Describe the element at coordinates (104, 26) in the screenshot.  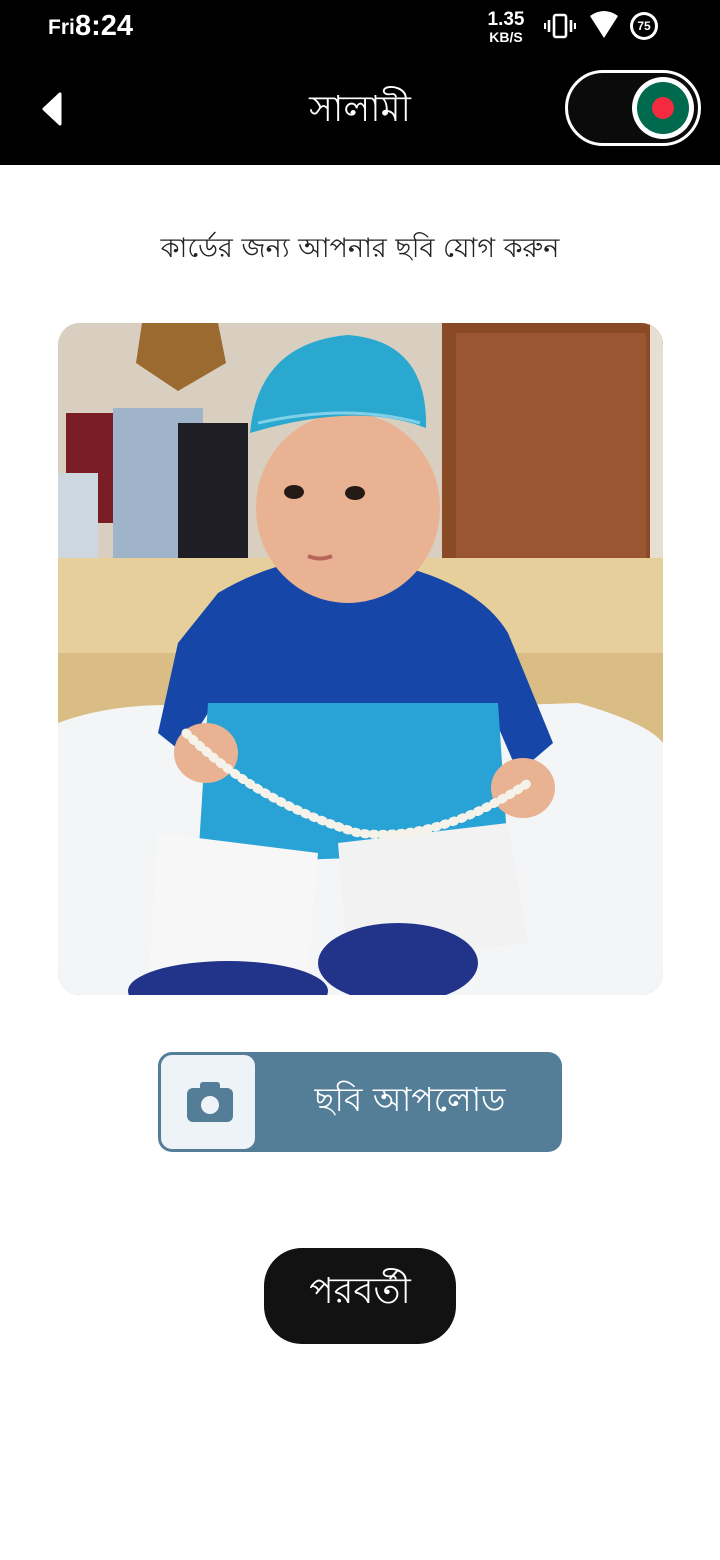
I see `status-time: 8:24` at that location.